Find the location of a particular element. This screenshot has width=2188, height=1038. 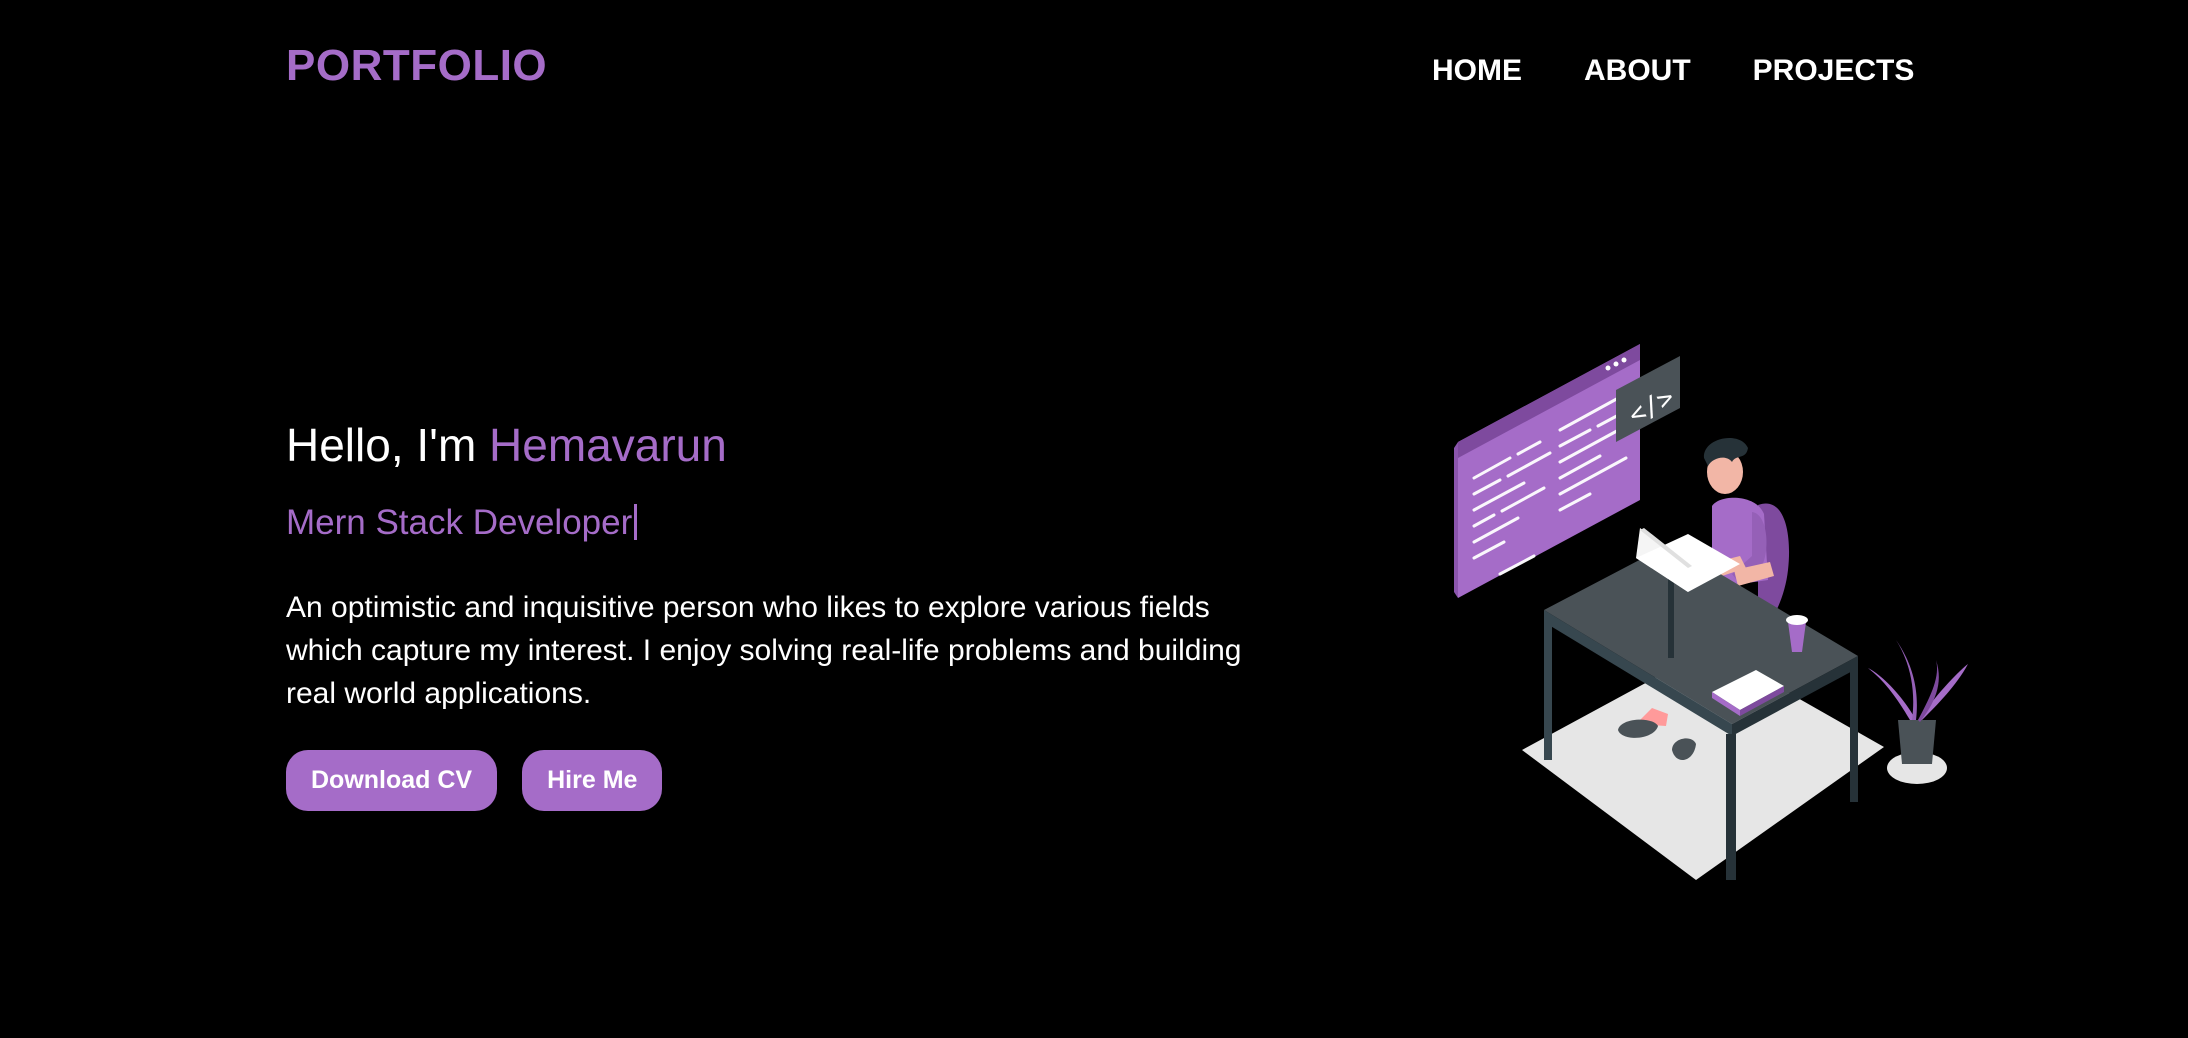

plant is located at coordinates (1918, 712).